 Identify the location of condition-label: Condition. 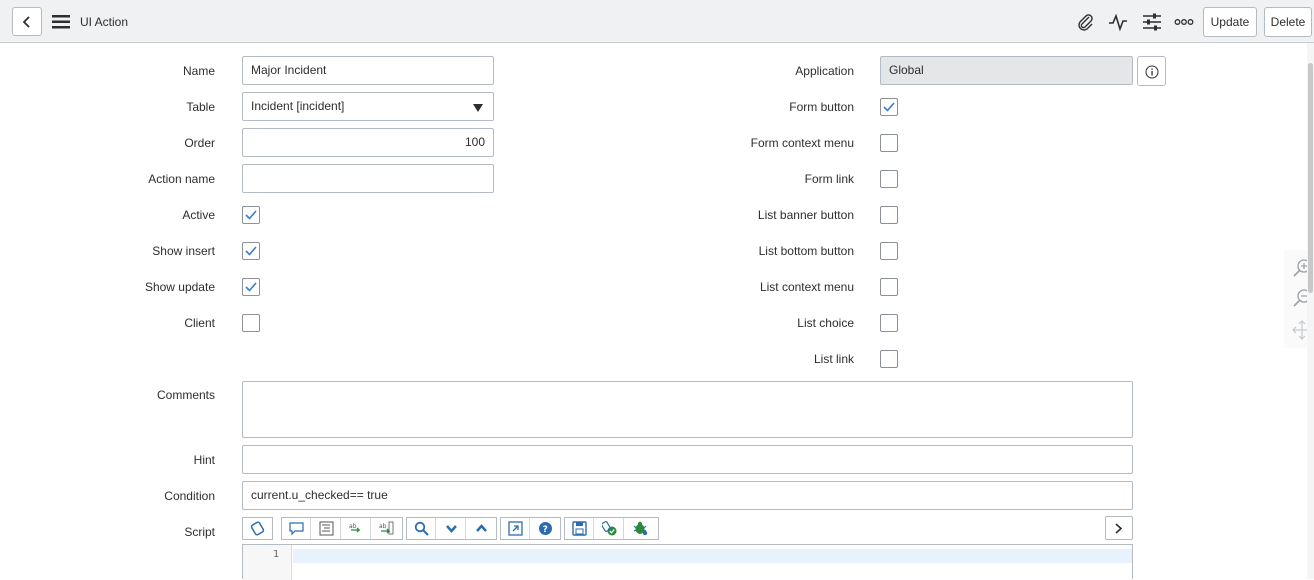
(189, 496).